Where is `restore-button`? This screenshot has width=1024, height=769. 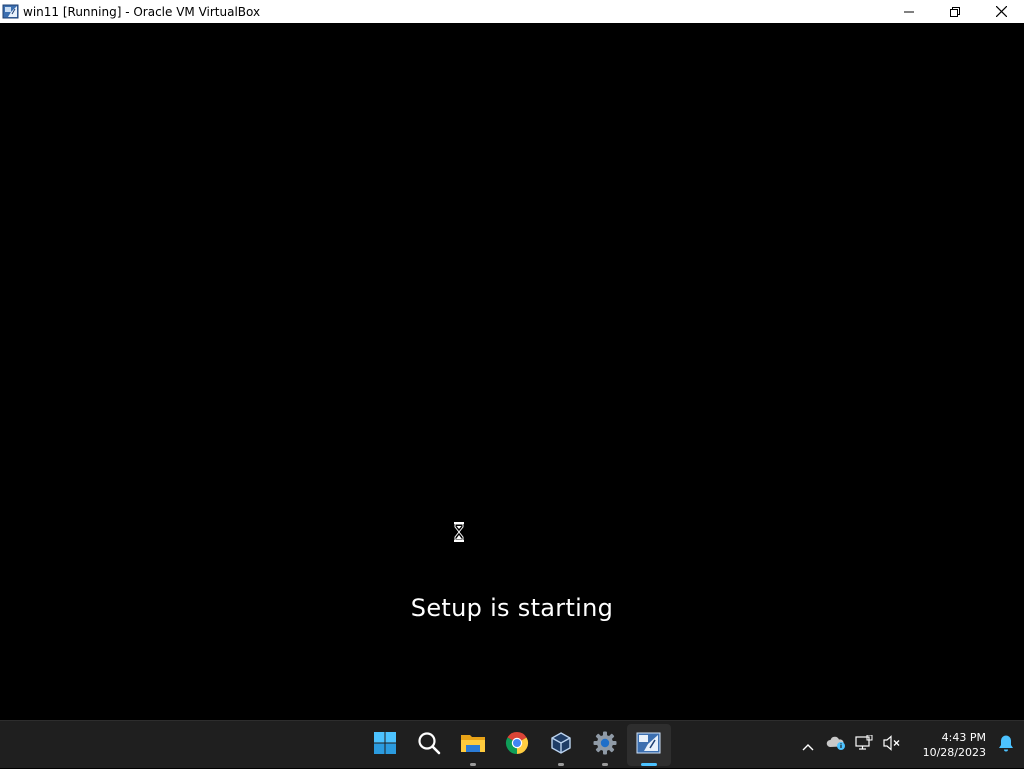 restore-button is located at coordinates (955, 11).